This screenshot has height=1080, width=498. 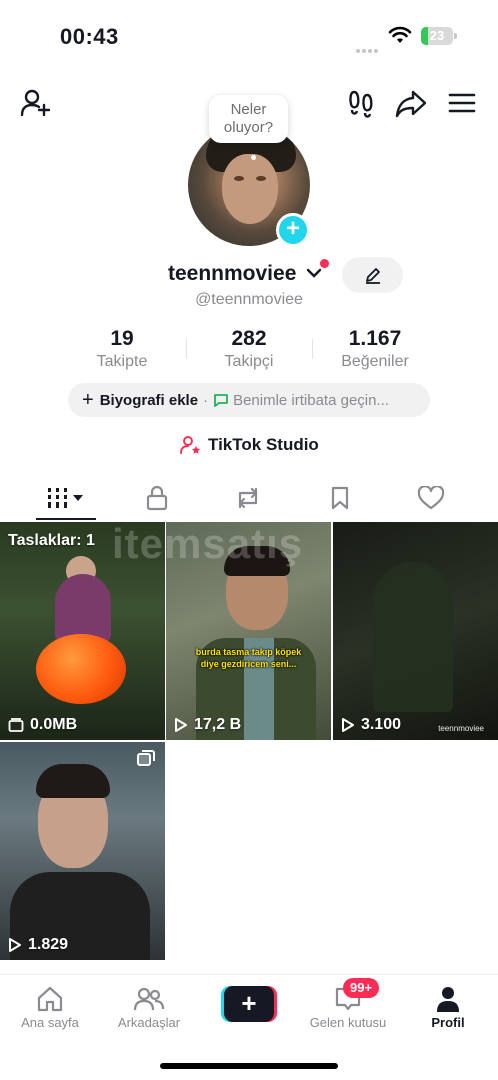 I want to click on nav-home-label: Ana sayfa, so click(x=50, y=1022).